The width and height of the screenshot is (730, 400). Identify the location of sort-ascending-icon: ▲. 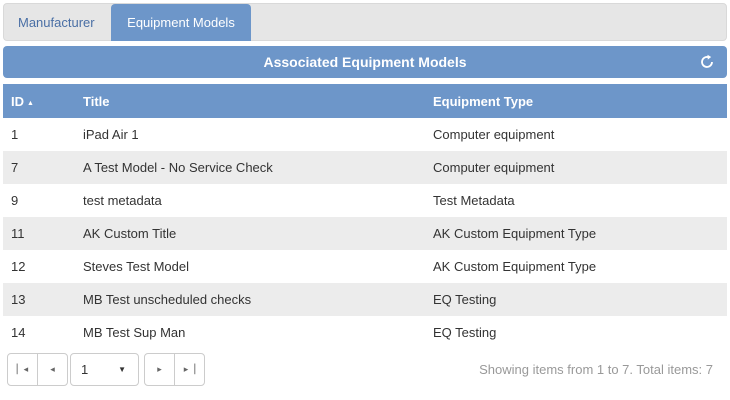
(30, 103).